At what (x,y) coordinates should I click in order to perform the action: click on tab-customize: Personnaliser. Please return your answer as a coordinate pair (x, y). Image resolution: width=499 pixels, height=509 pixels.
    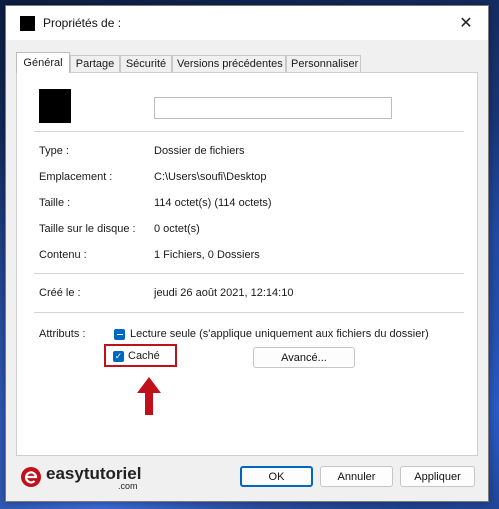
    Looking at the image, I should click on (323, 63).